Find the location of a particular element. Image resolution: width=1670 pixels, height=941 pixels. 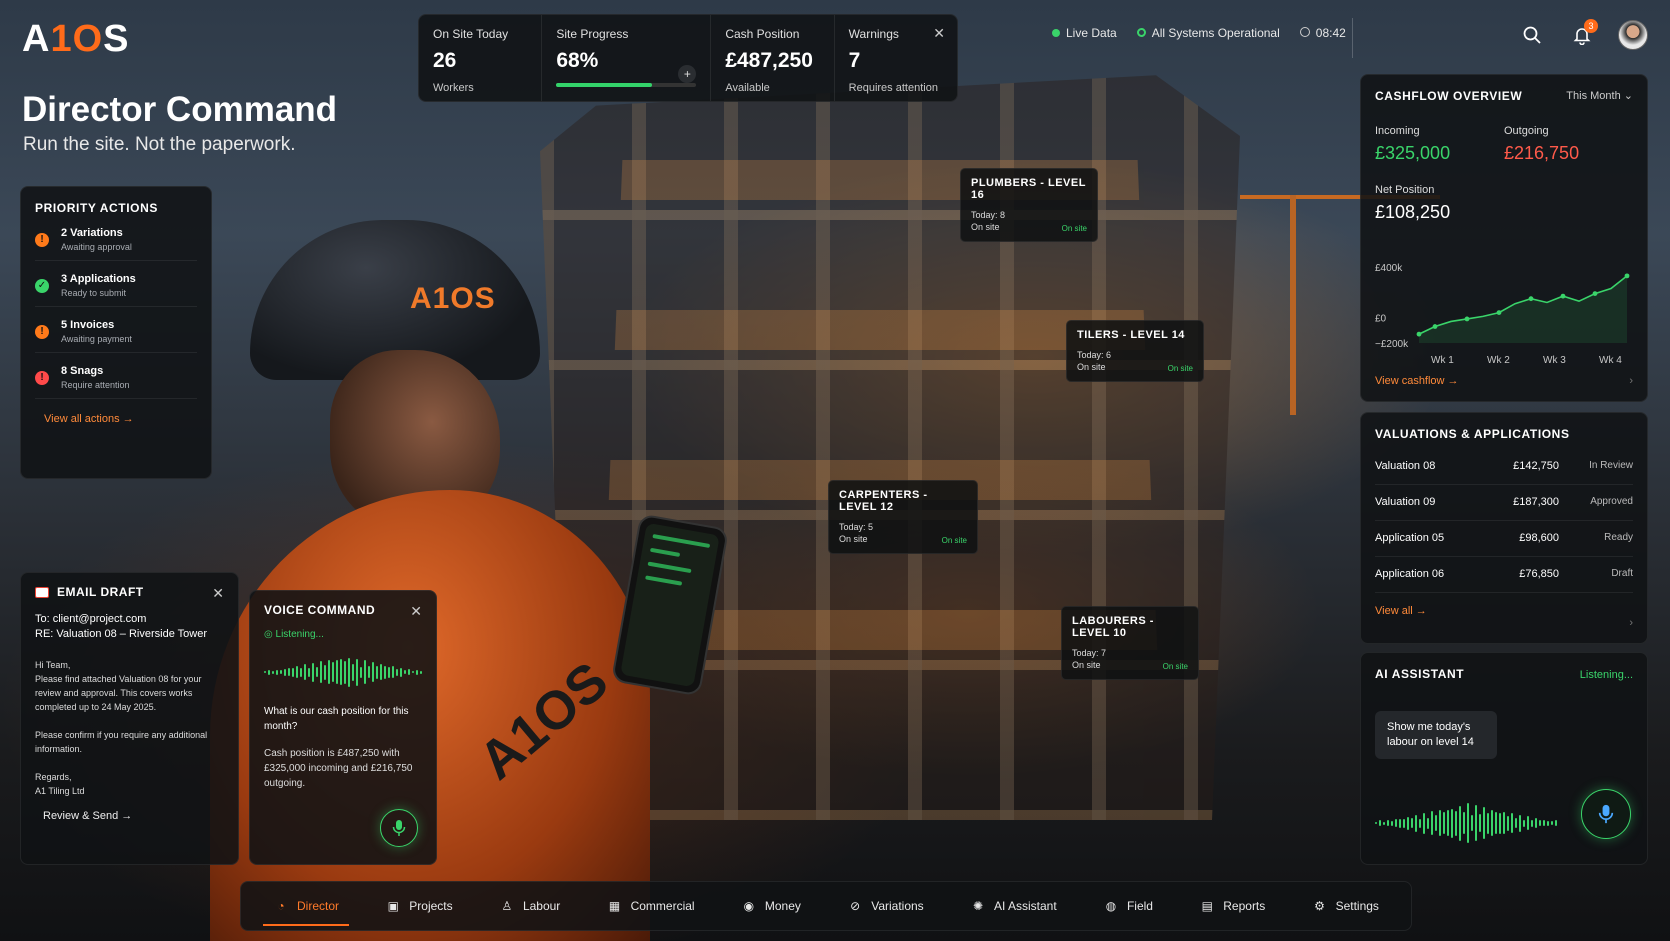

nav-item-director: ◔ Director is located at coordinates (306, 906).